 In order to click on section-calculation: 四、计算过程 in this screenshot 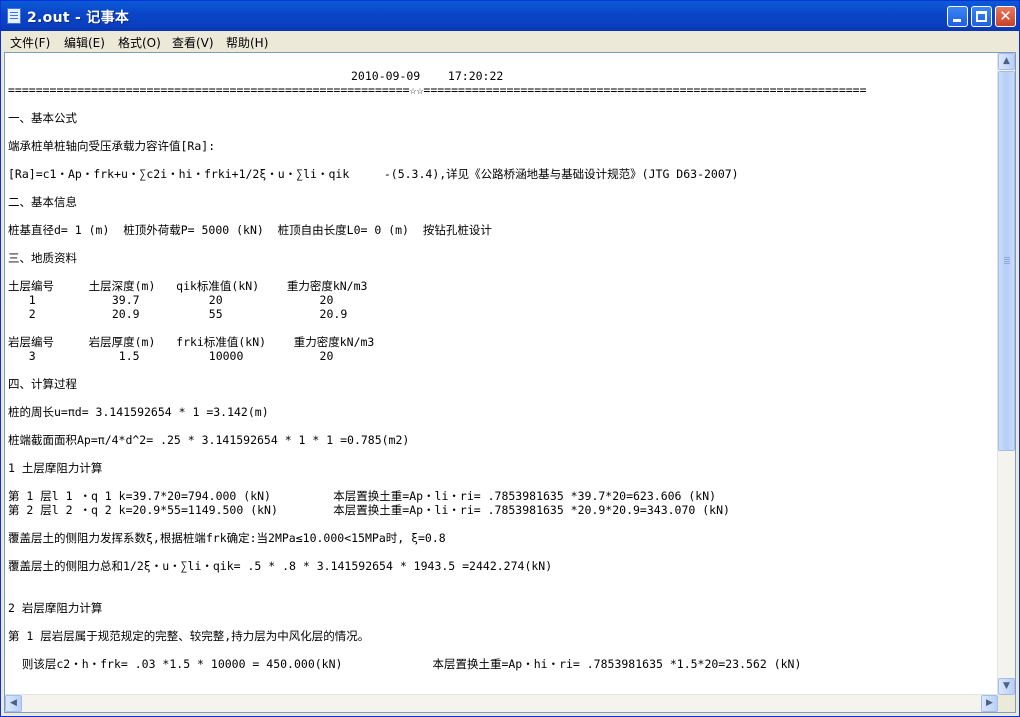, I will do `click(42, 384)`.